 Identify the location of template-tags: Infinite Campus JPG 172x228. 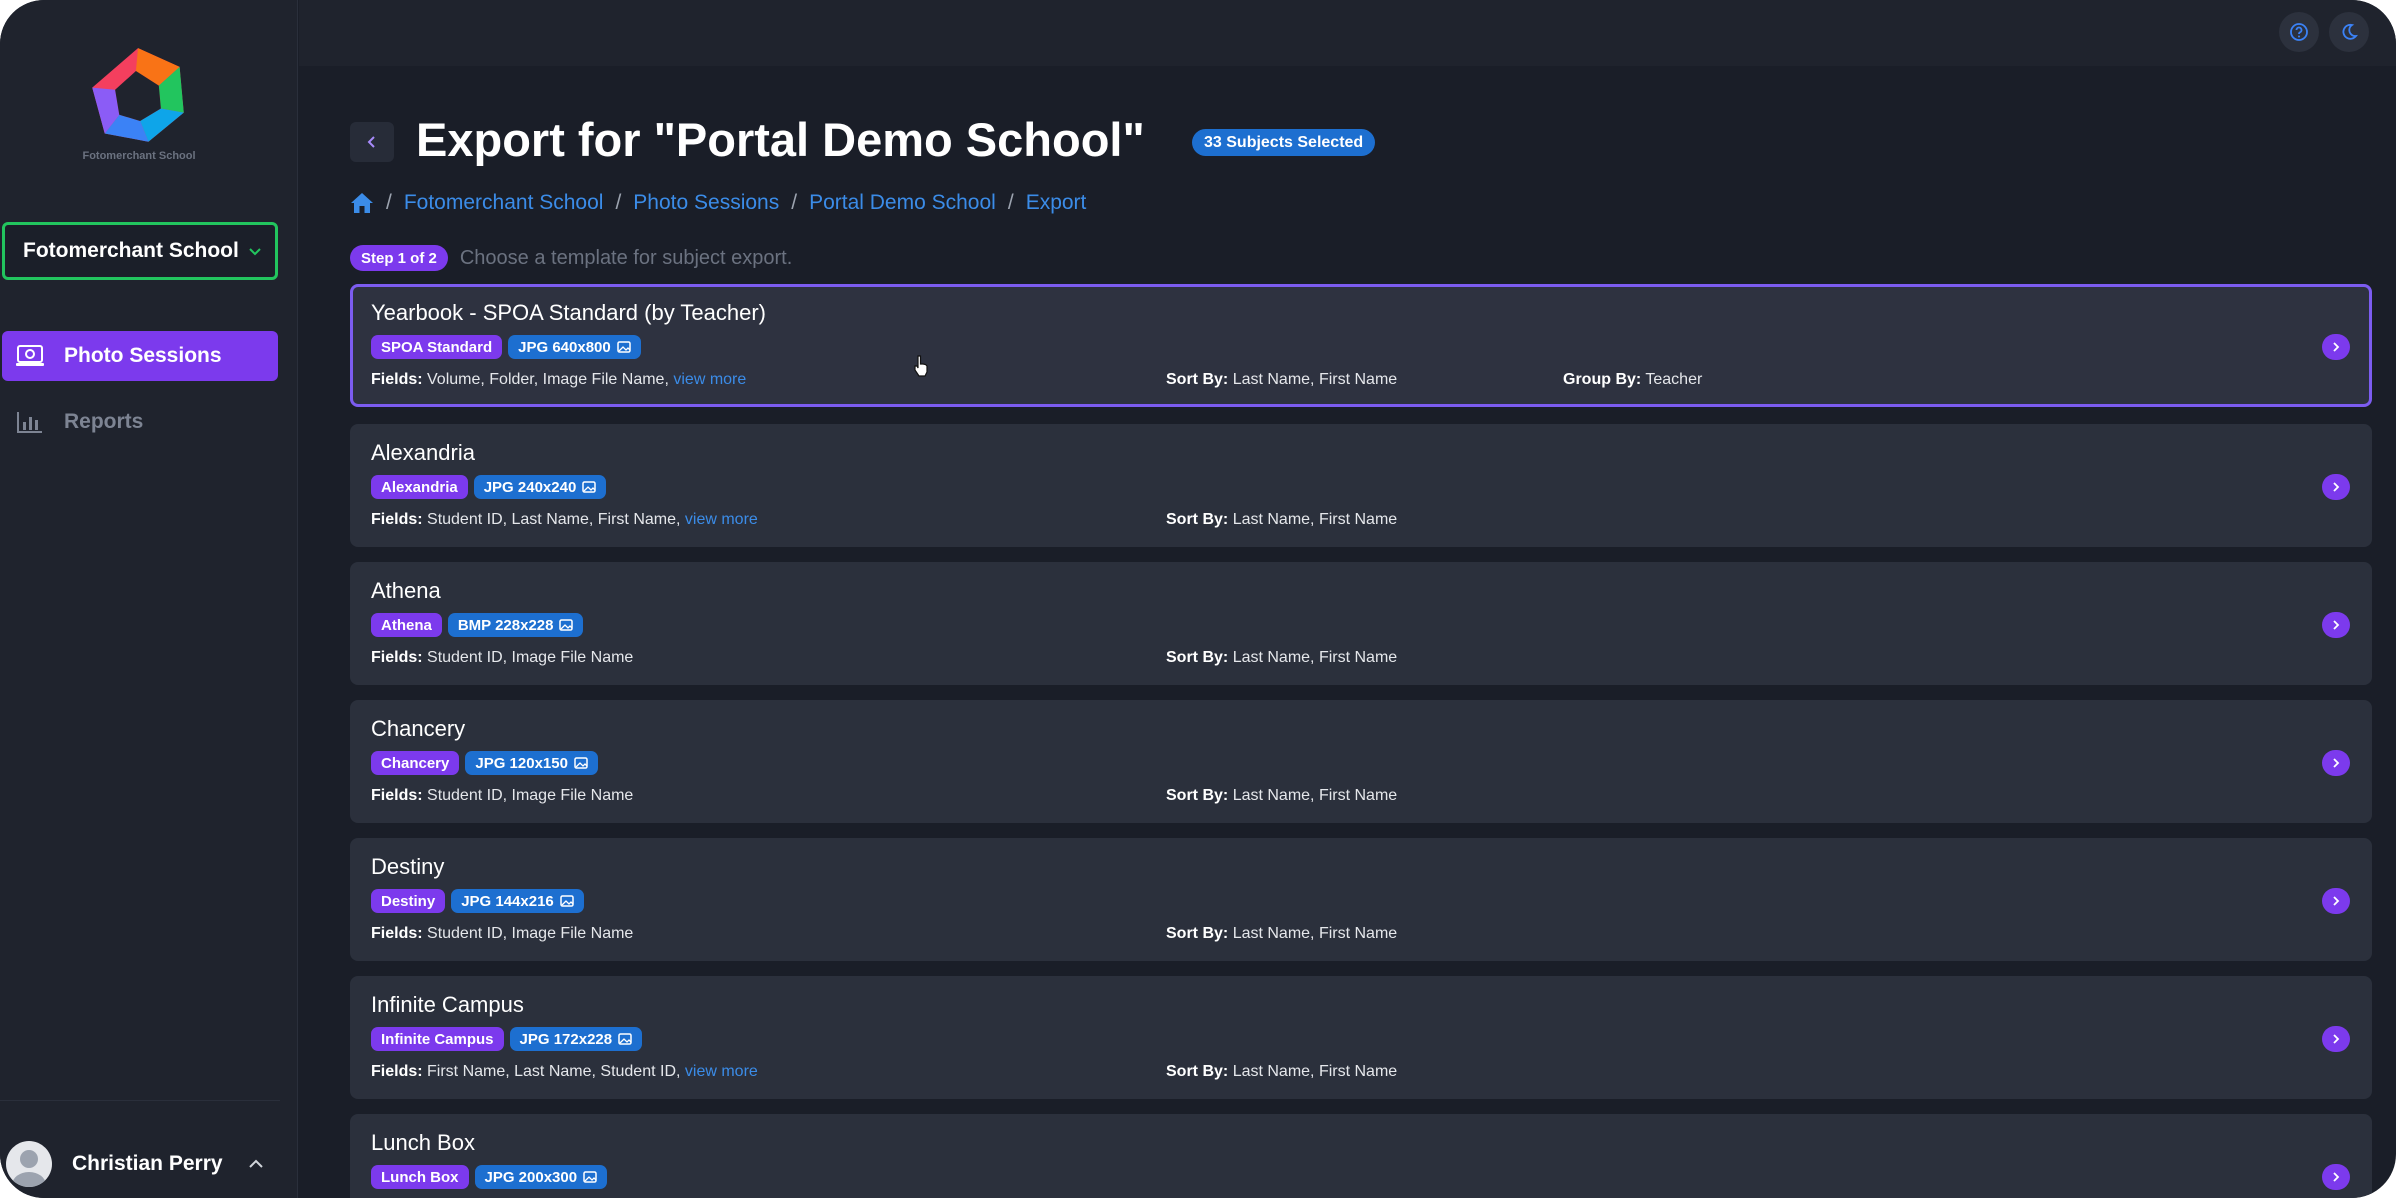
(509, 1039).